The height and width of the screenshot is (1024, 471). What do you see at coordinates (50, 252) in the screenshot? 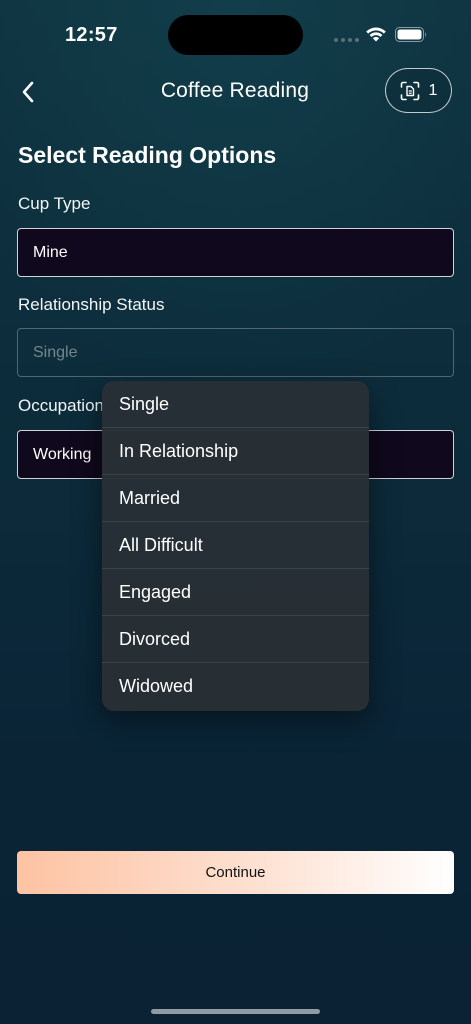
I see `cup-type-value: Mine` at bounding box center [50, 252].